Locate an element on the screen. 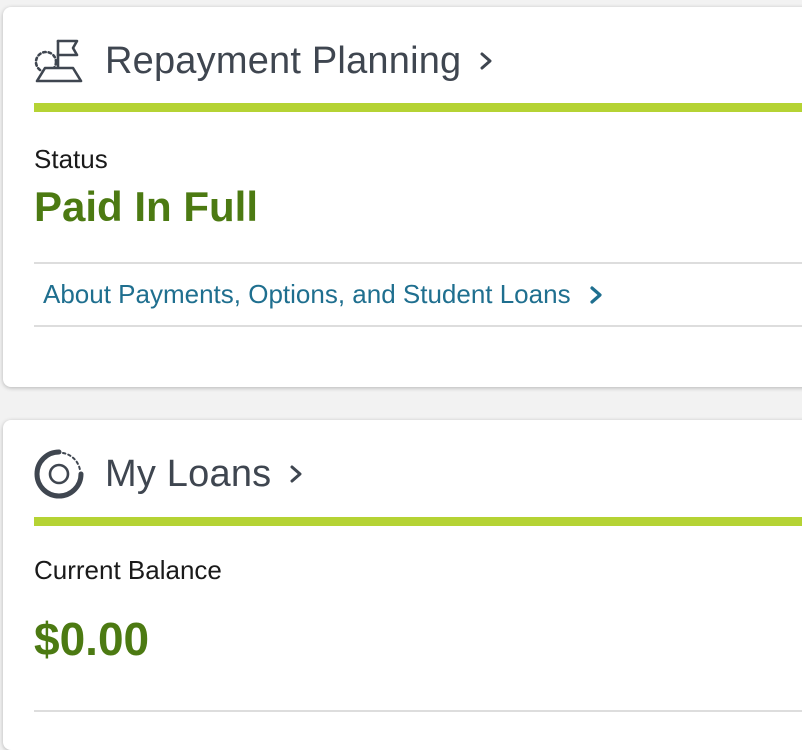 This screenshot has width=802, height=750. repayment-planning-title: Repayment Planning is located at coordinates (283, 60).